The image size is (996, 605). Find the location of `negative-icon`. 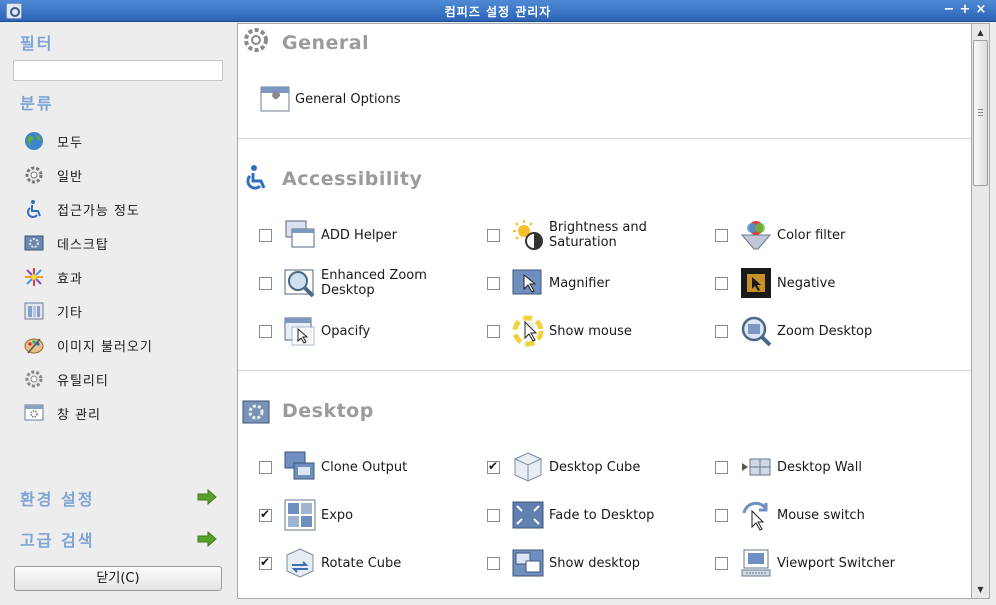

negative-icon is located at coordinates (756, 283).